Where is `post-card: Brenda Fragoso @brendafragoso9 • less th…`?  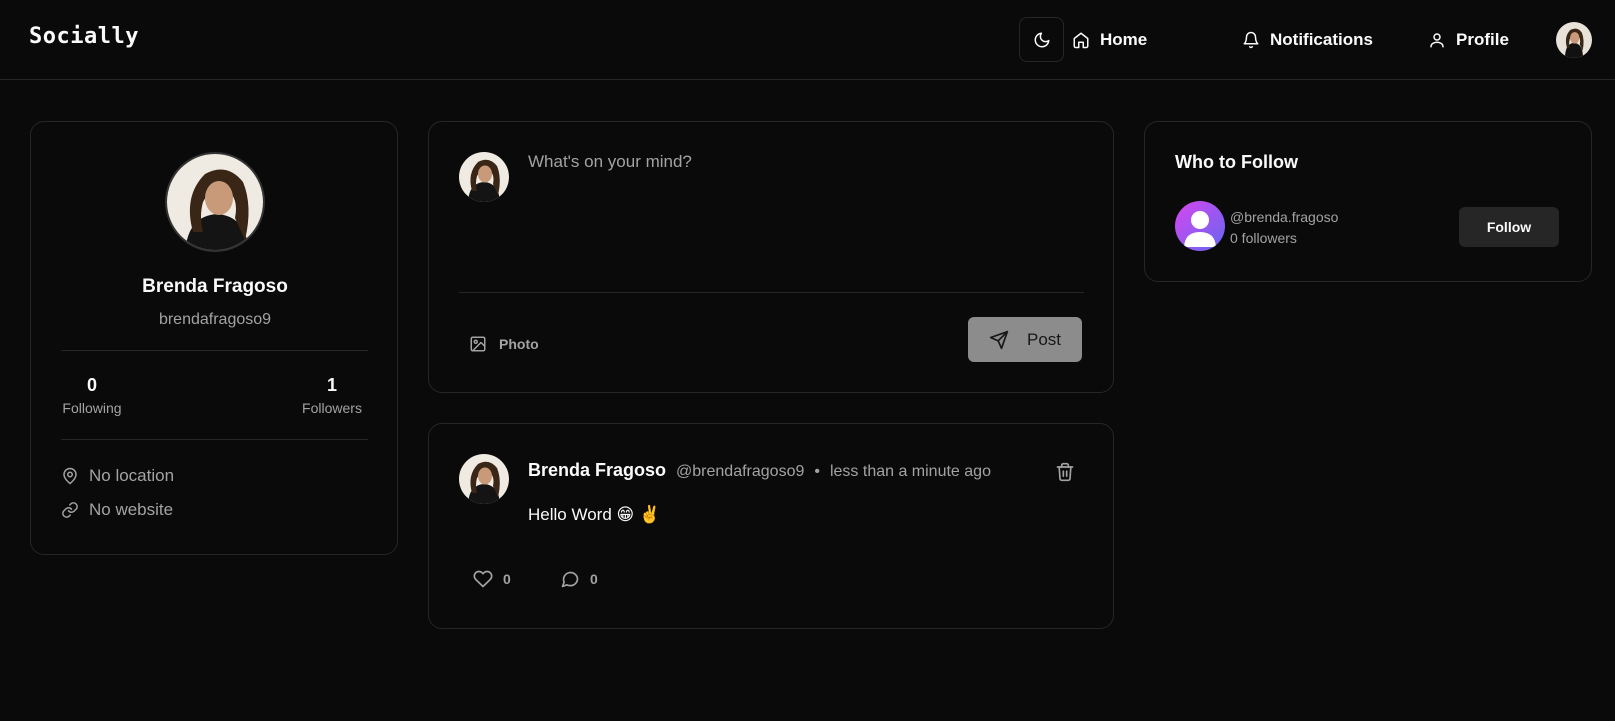 post-card: Brenda Fragoso @brendafragoso9 • less th… is located at coordinates (771, 526).